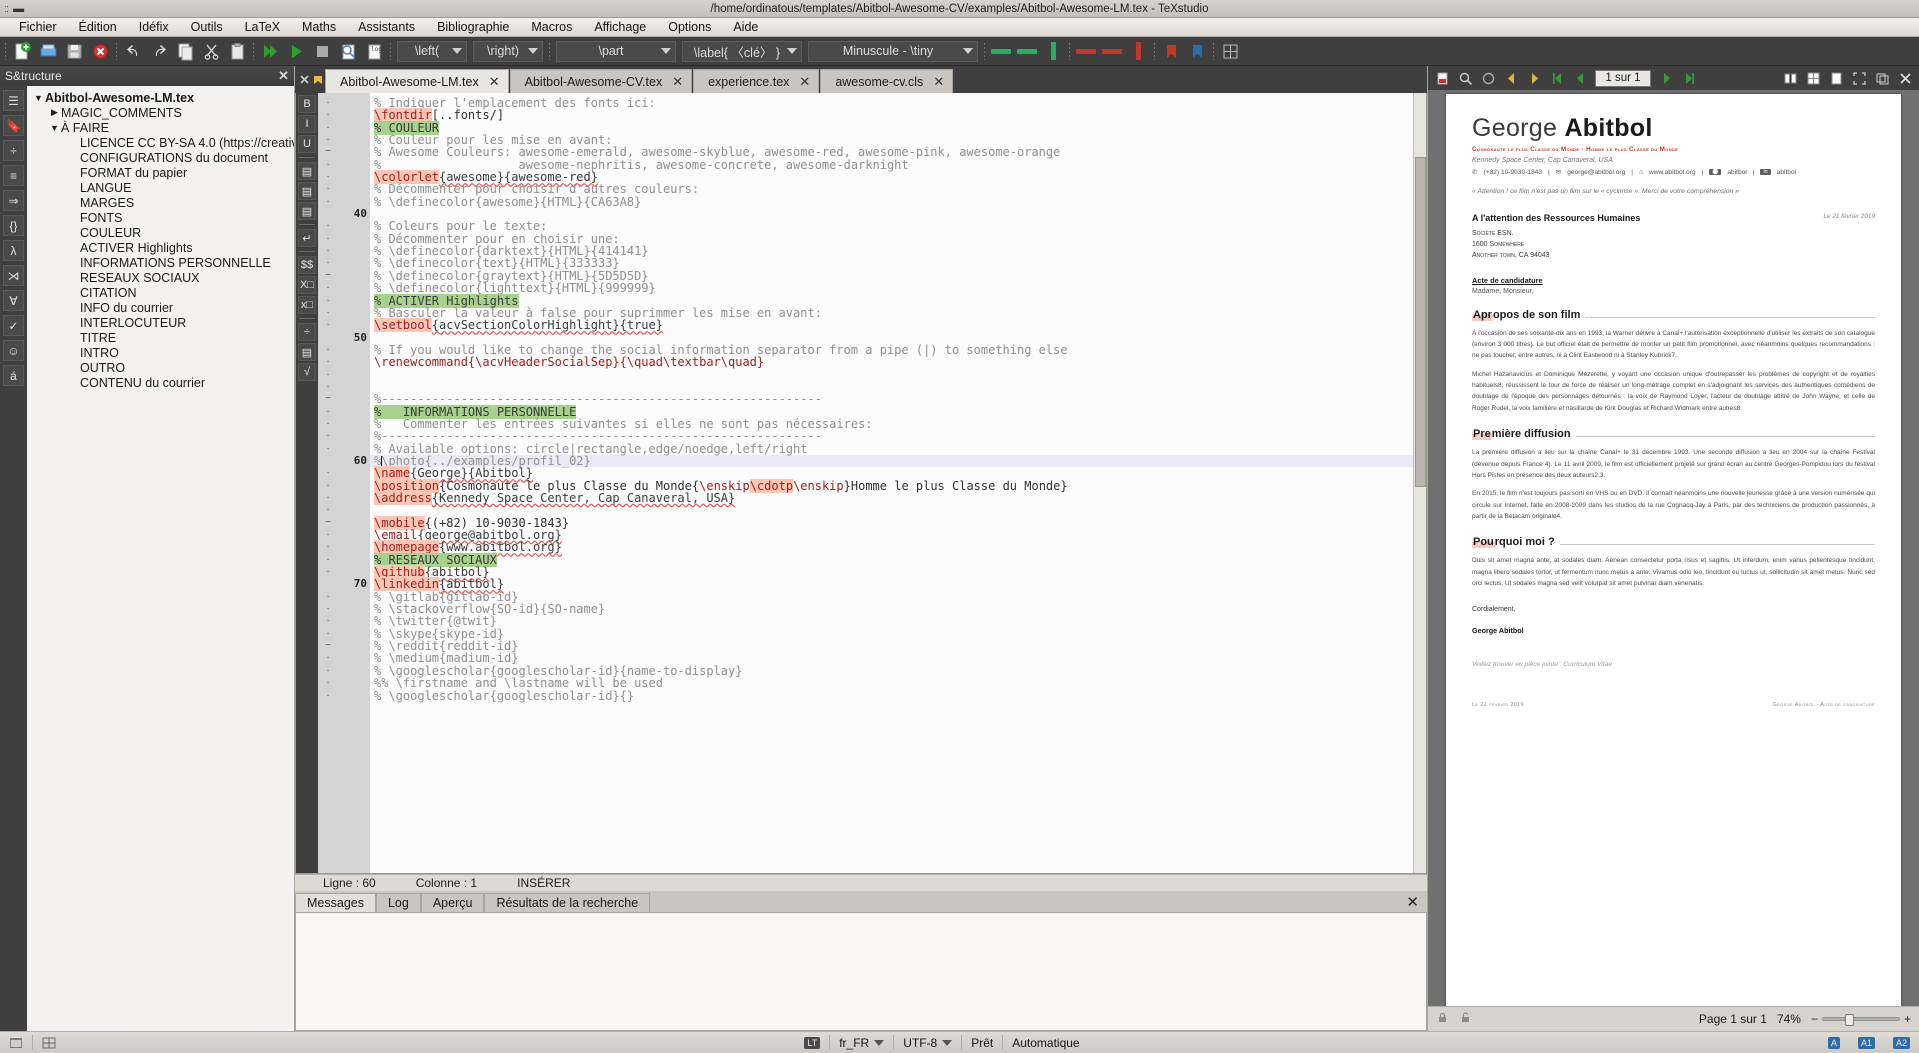 This screenshot has height=1053, width=1919. What do you see at coordinates (1419, 483) in the screenshot?
I see `editor-vertical-scrollbar` at bounding box center [1419, 483].